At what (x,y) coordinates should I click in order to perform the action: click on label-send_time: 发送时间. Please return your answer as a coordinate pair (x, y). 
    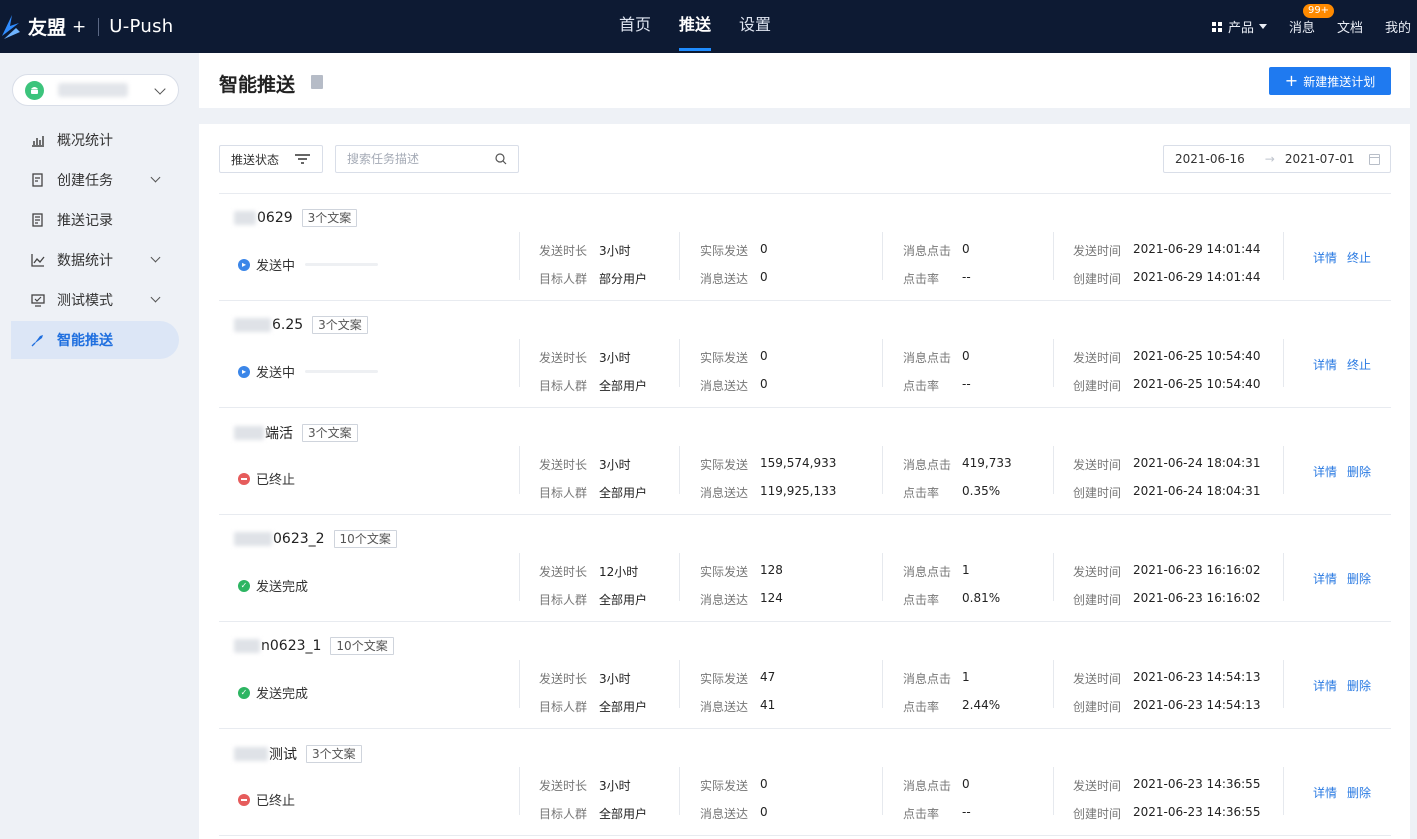
    Looking at the image, I should click on (1097, 465).